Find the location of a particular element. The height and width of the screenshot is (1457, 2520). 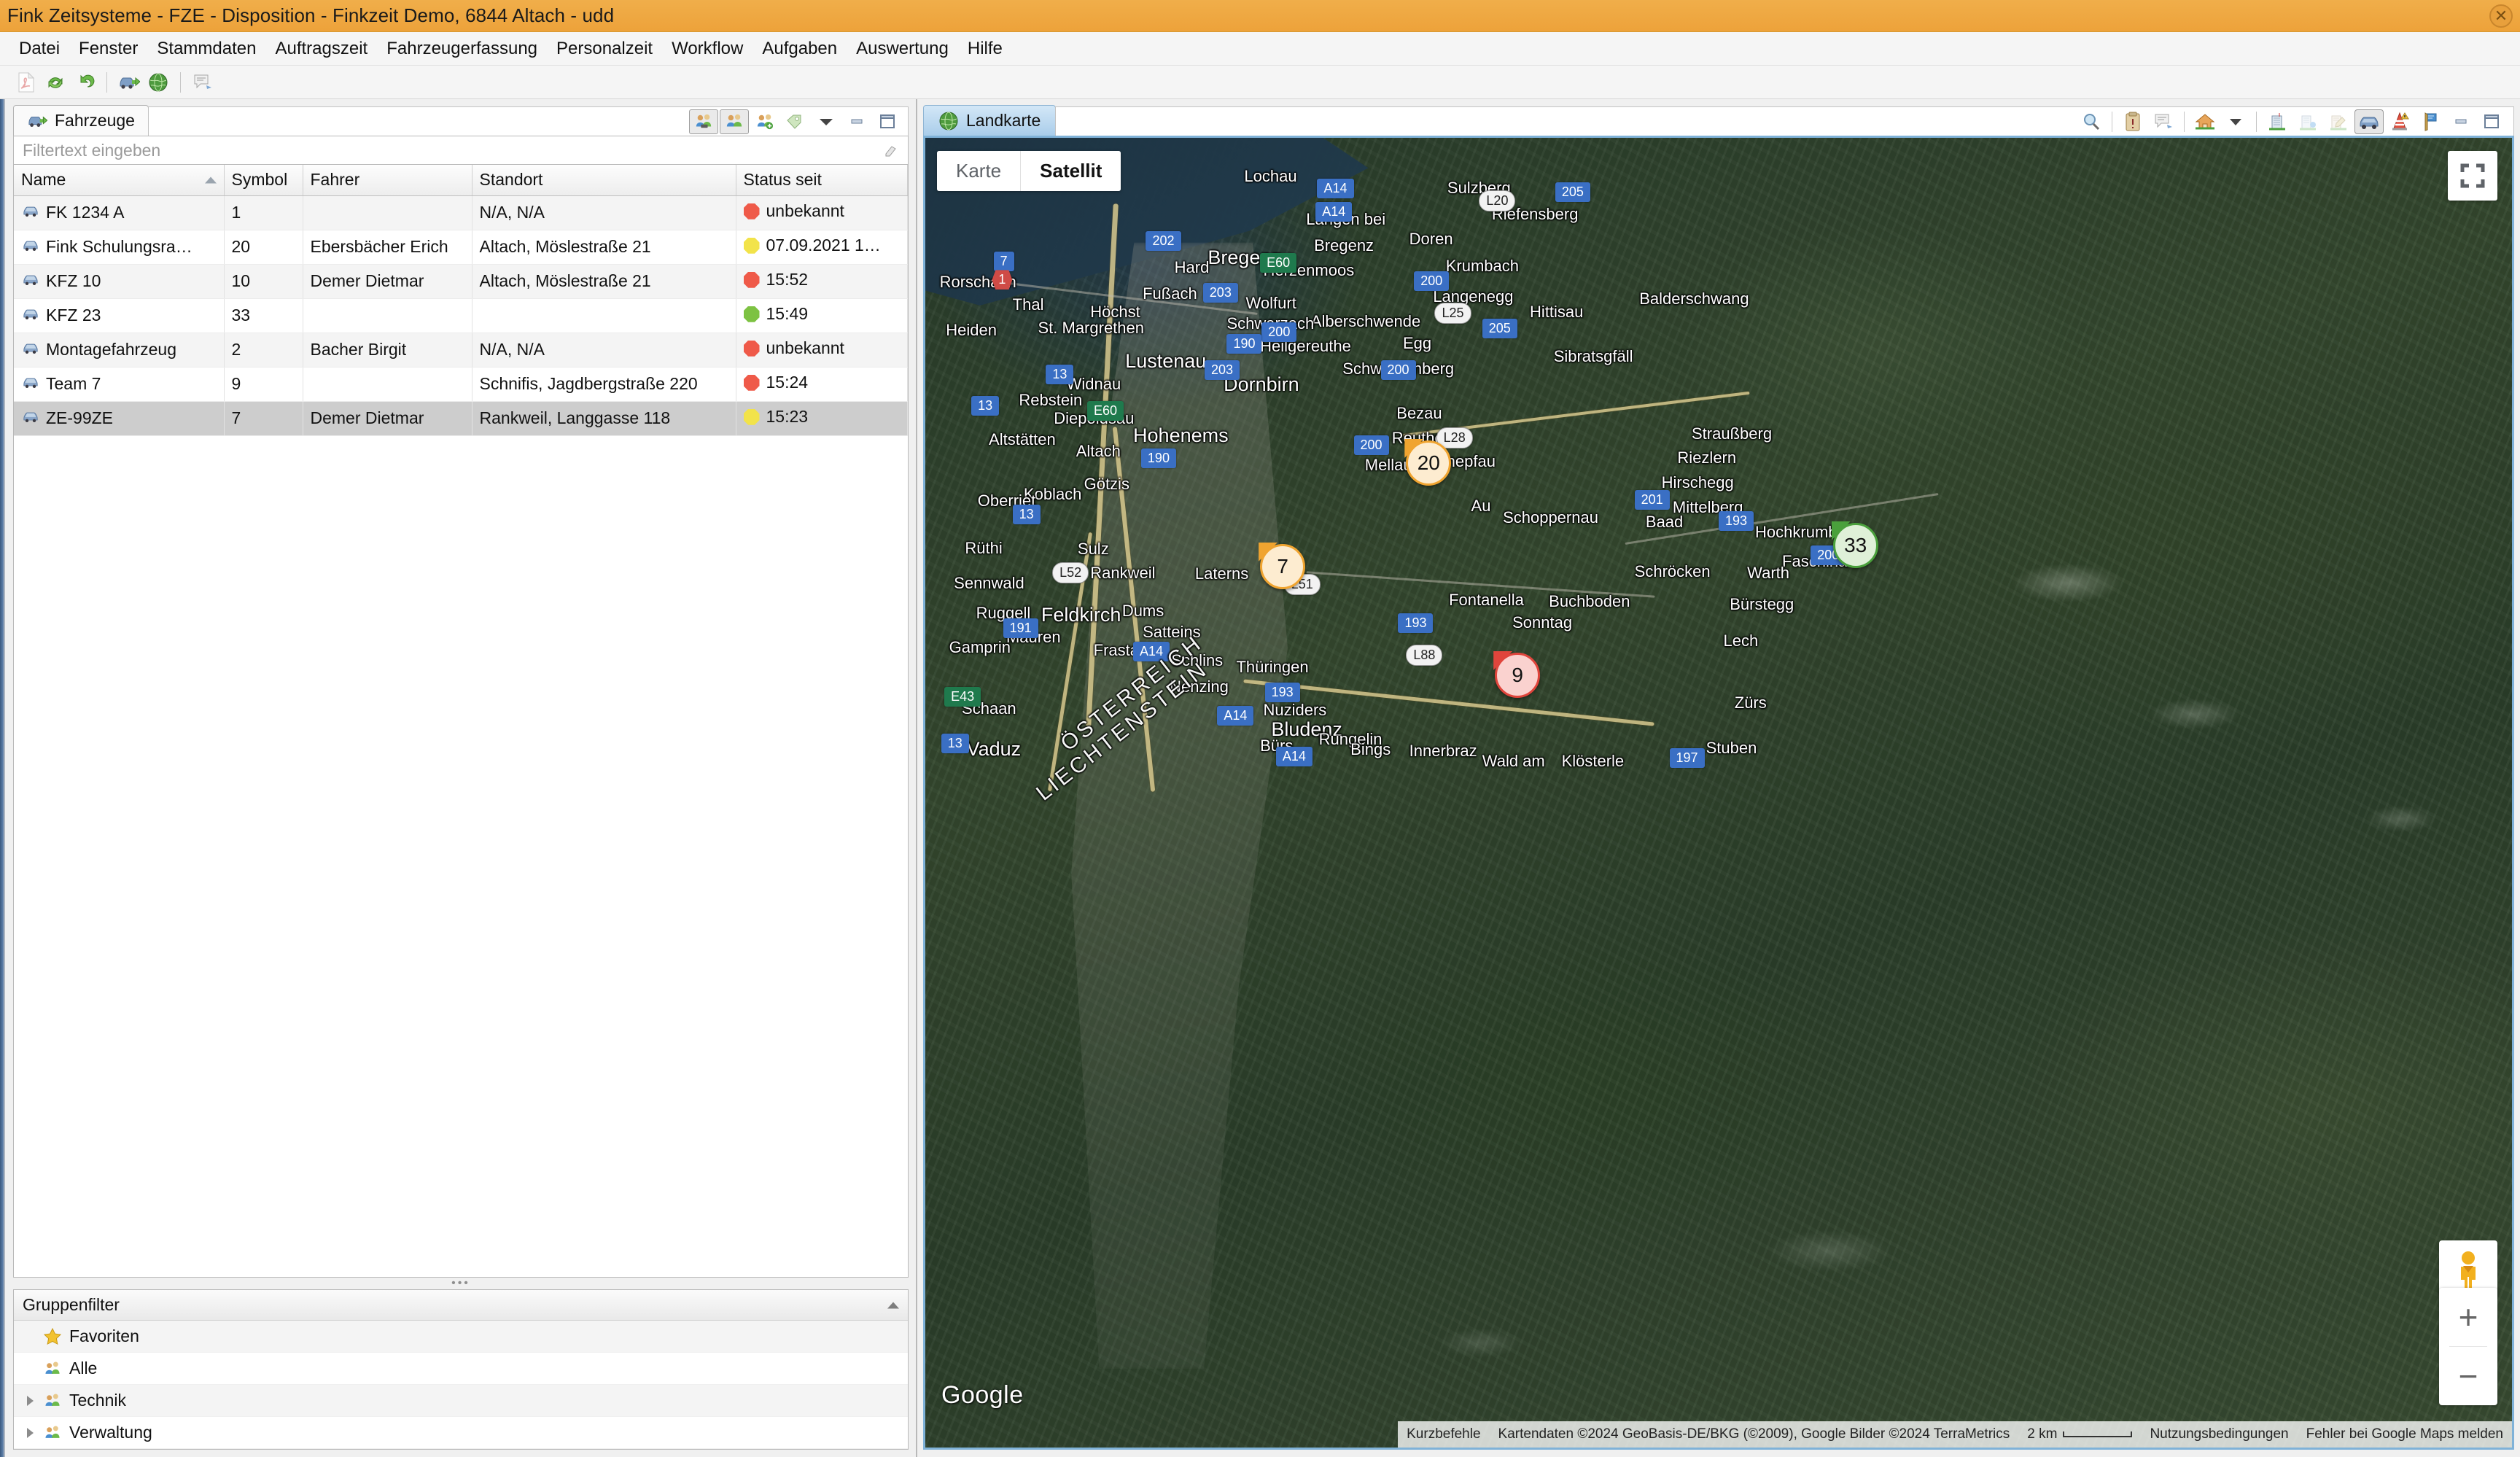

building-edit-icon is located at coordinates (2338, 122).